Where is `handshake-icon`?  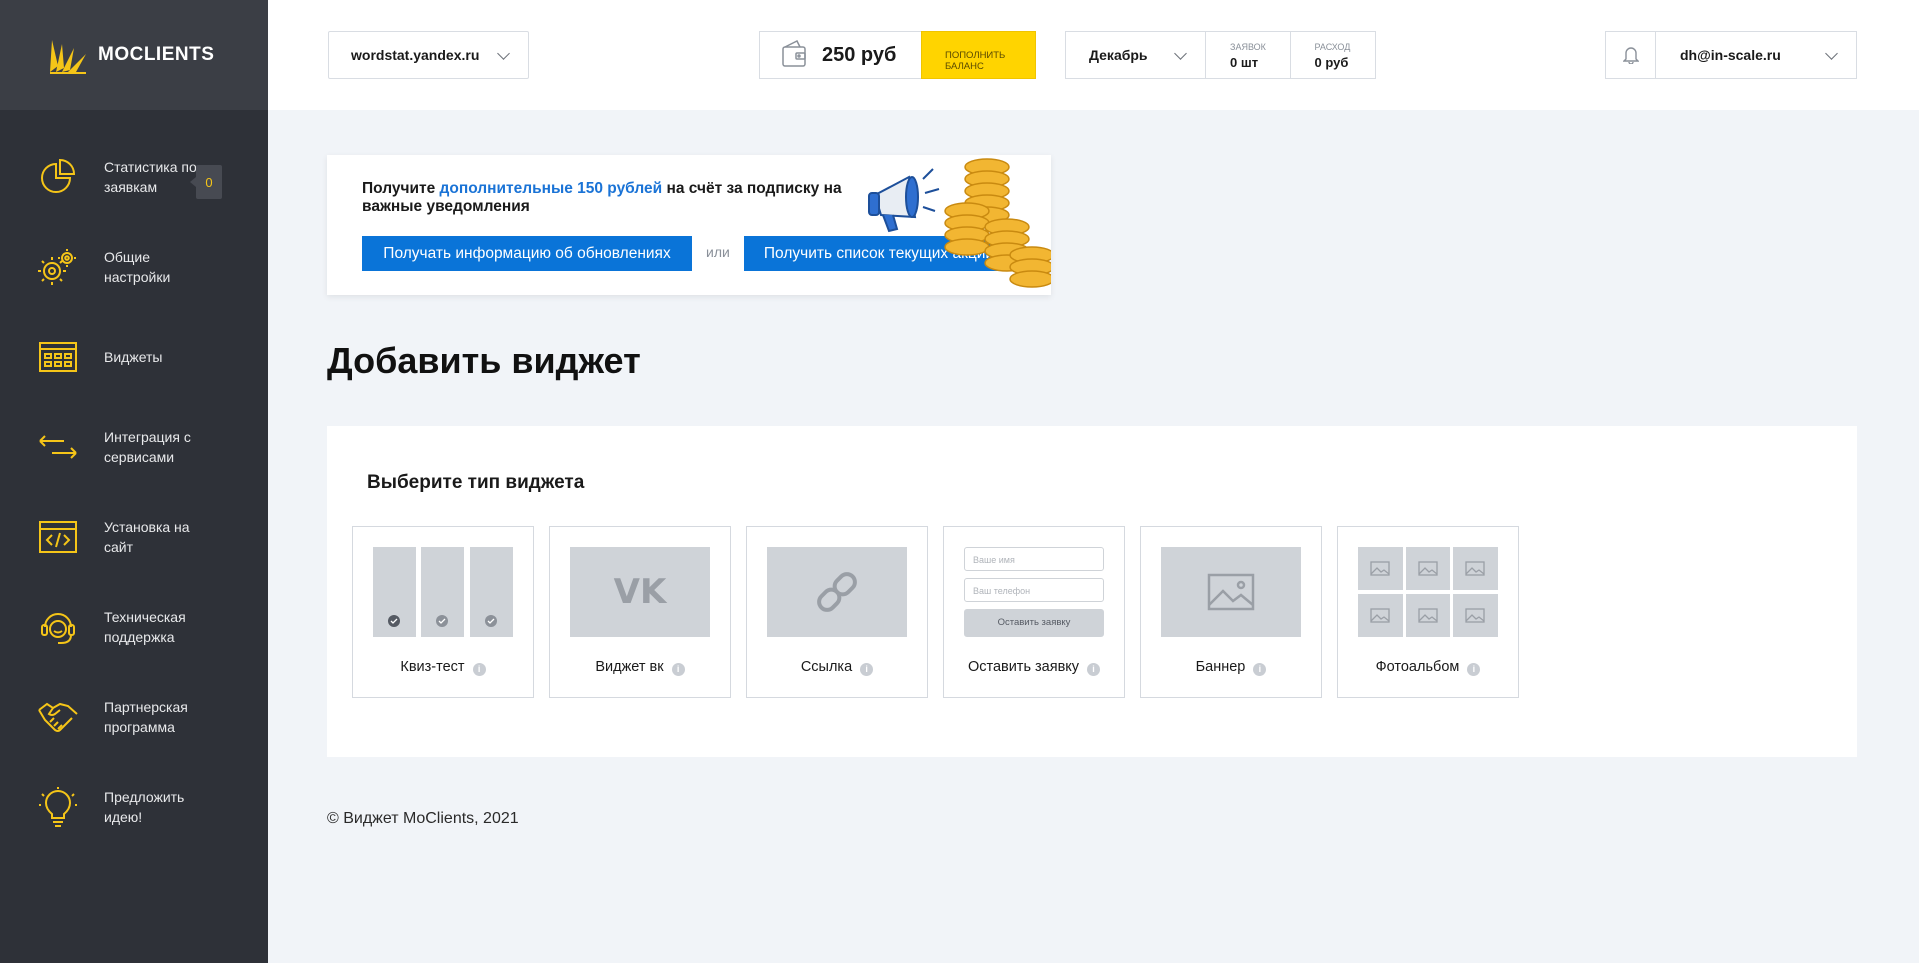 handshake-icon is located at coordinates (58, 717).